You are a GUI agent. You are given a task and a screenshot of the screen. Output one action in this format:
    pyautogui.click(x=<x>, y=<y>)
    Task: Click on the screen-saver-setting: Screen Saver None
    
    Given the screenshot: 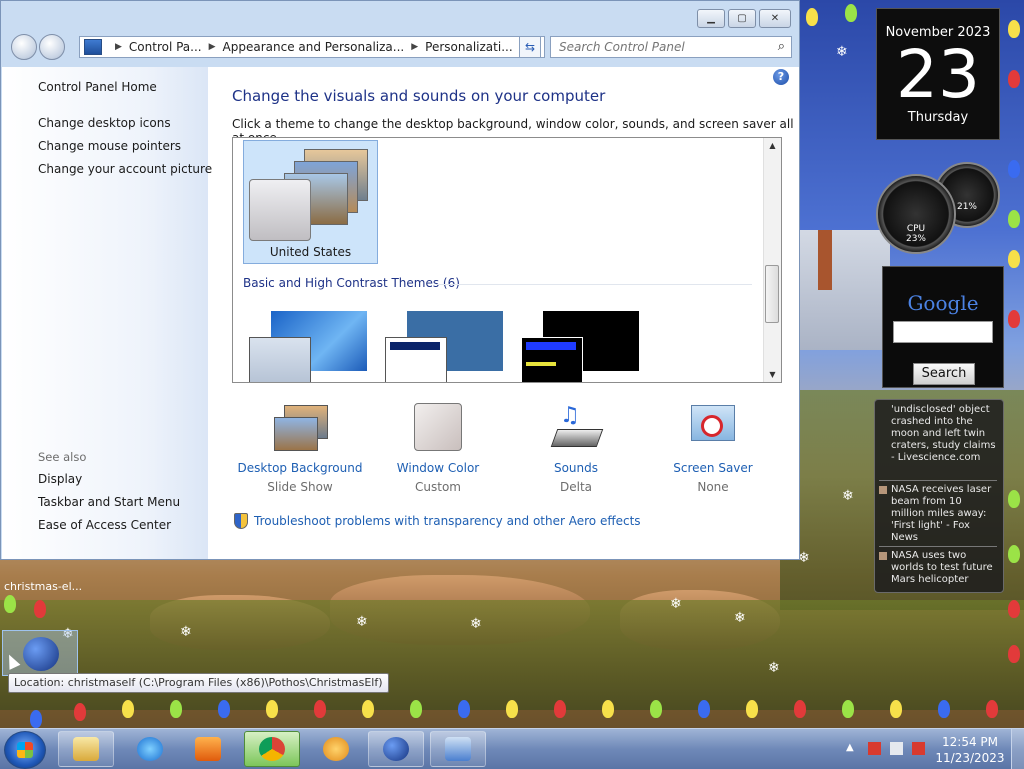 What is the action you would take?
    pyautogui.click(x=713, y=448)
    